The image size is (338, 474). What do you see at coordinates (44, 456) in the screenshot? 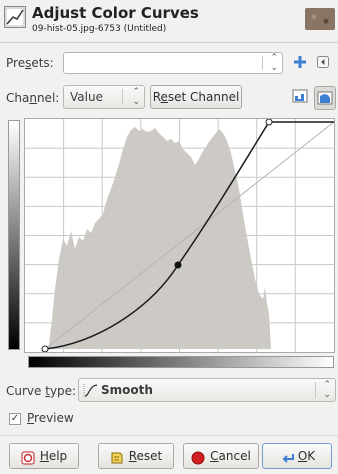
I see `help-button: Help` at bounding box center [44, 456].